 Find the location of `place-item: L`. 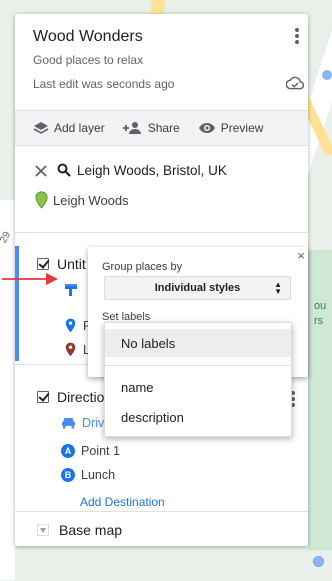

place-item: L is located at coordinates (77, 349).